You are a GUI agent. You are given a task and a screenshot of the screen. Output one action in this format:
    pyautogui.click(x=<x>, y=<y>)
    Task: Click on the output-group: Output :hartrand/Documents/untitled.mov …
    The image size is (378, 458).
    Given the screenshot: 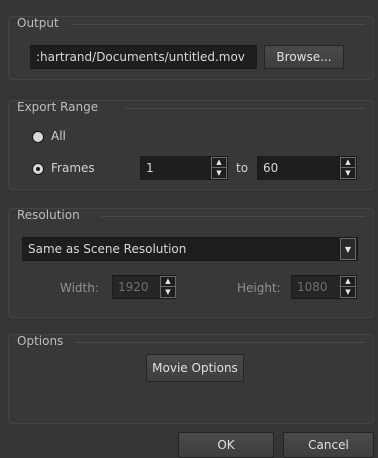 What is the action you would take?
    pyautogui.click(x=191, y=48)
    